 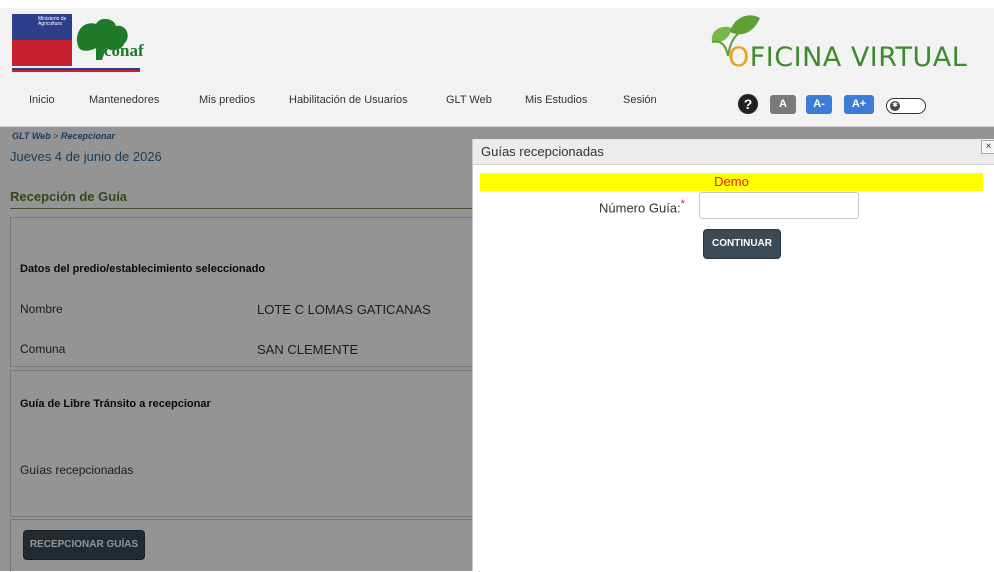 I want to click on dialog-title: Guías recepcionadas, so click(x=542, y=151).